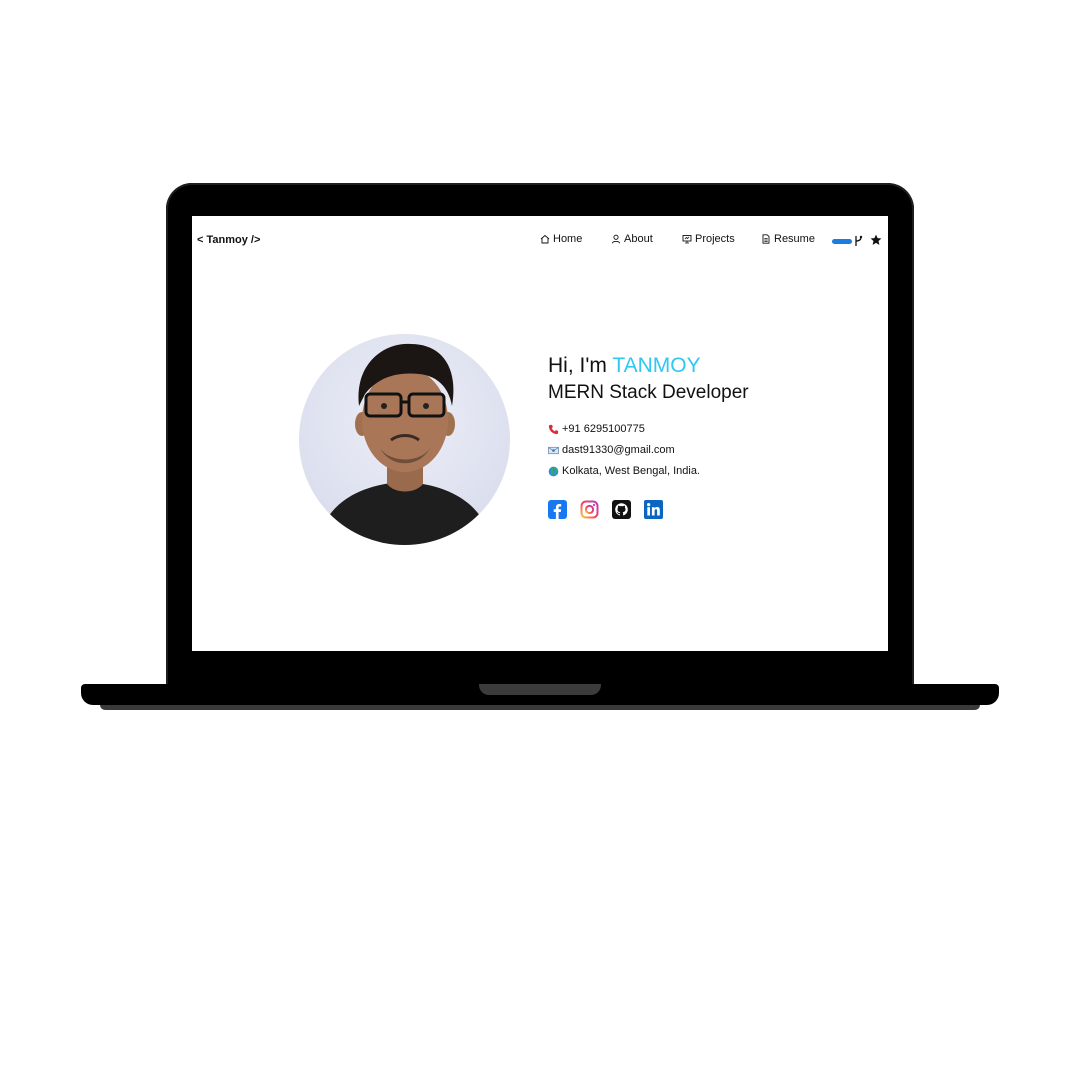 This screenshot has width=1080, height=1080. What do you see at coordinates (621, 509) in the screenshot?
I see `github-icon` at bounding box center [621, 509].